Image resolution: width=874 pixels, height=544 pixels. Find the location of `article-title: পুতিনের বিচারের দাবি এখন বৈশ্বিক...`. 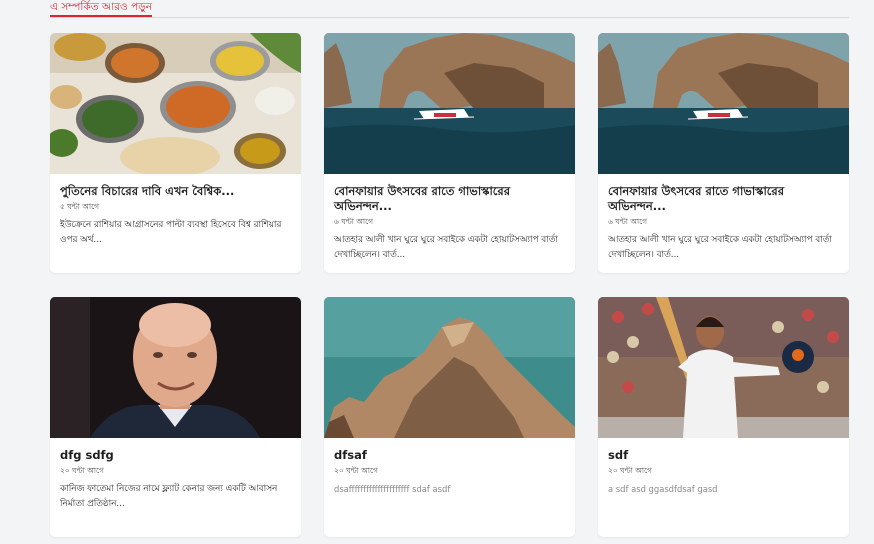

article-title: পুতিনের বিচারের দাবি এখন বৈশ্বিক... is located at coordinates (175, 191).